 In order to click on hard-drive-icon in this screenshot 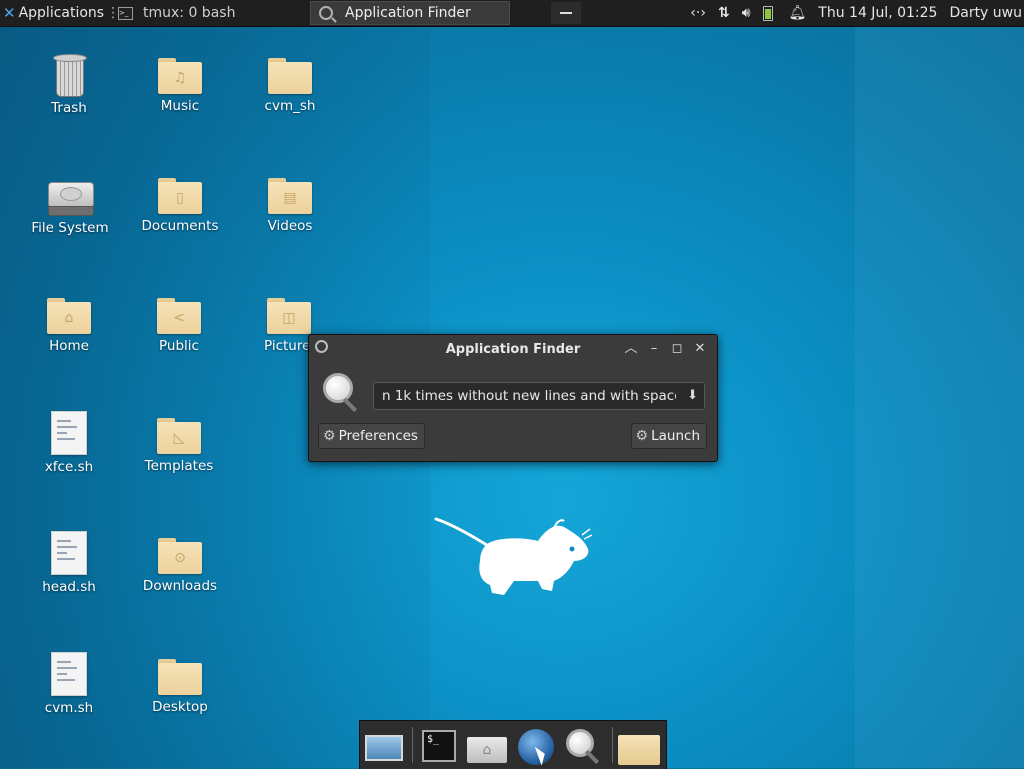, I will do `click(71, 199)`.